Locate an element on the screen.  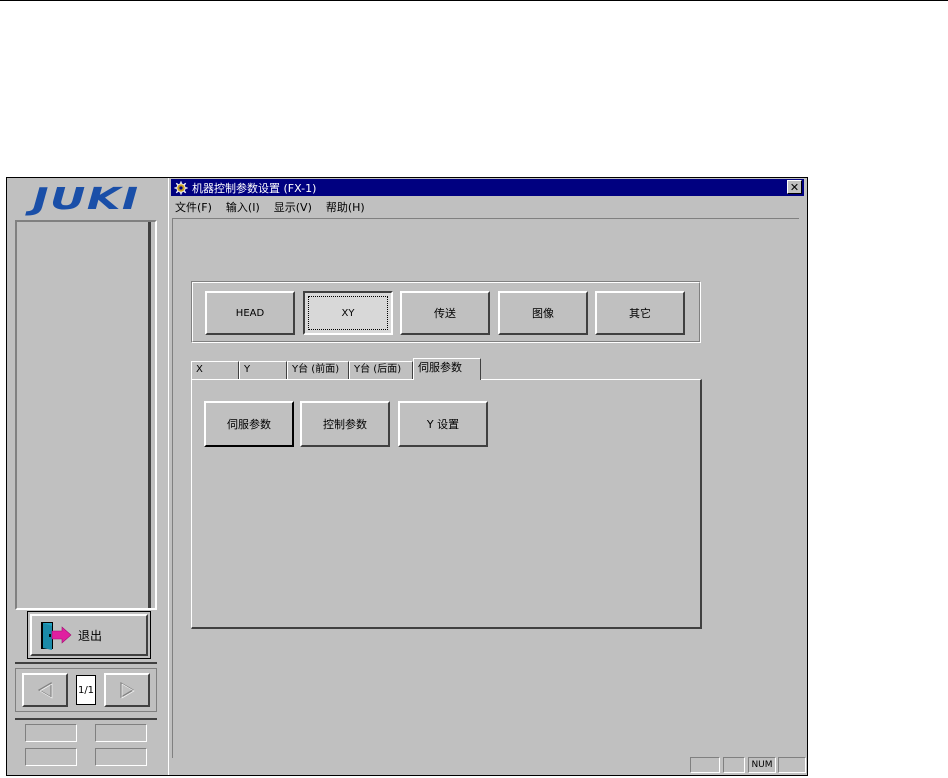
juki-logo: JUKI is located at coordinates (86, 199).